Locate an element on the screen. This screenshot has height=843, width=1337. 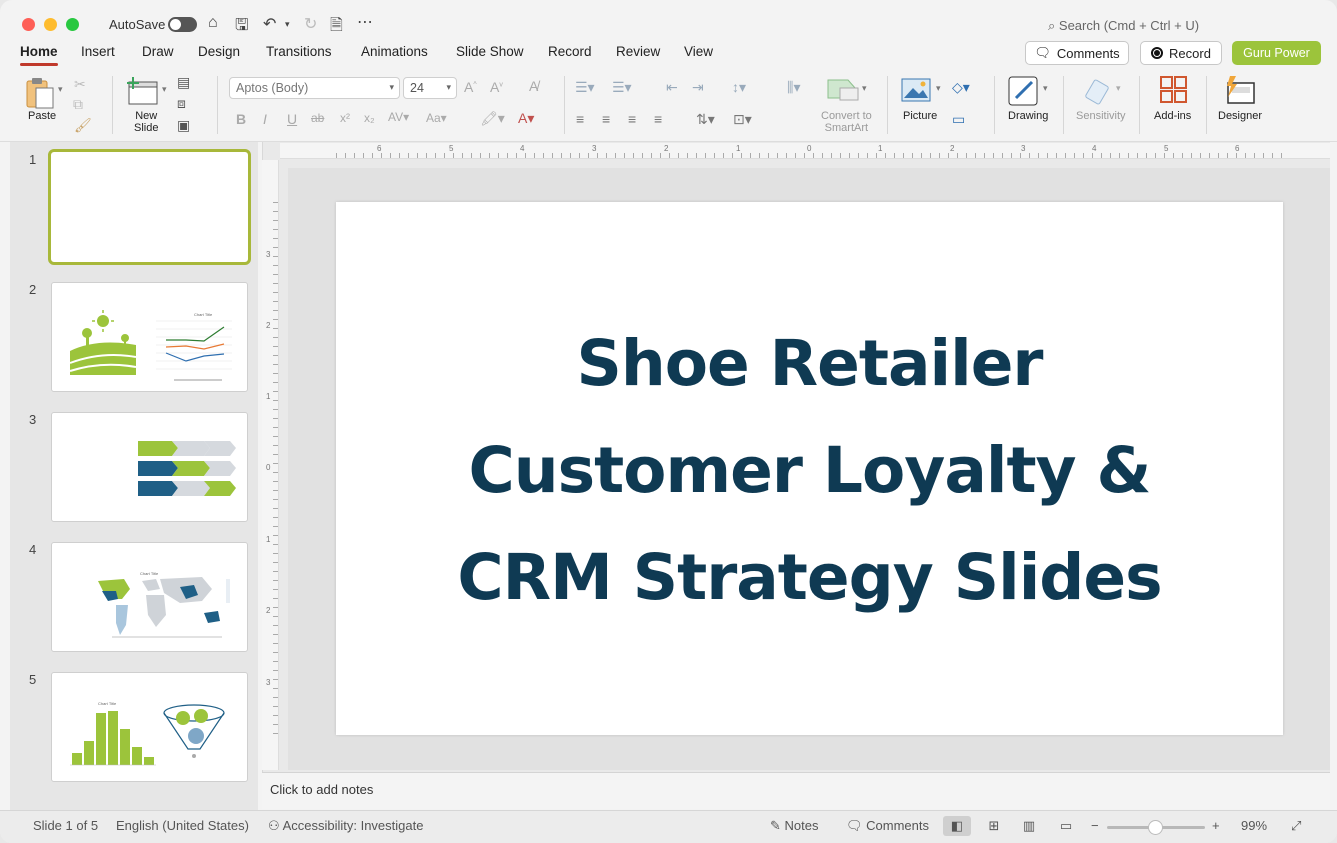
tab-draw: Draw is located at coordinates (158, 51).